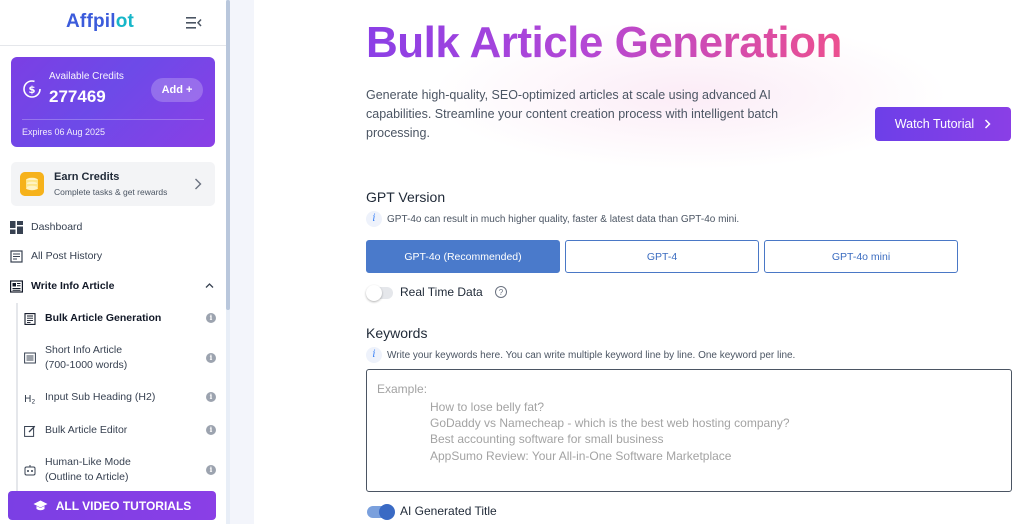 The width and height of the screenshot is (1024, 524). I want to click on credits-refresh-icon: $, so click(32, 89).